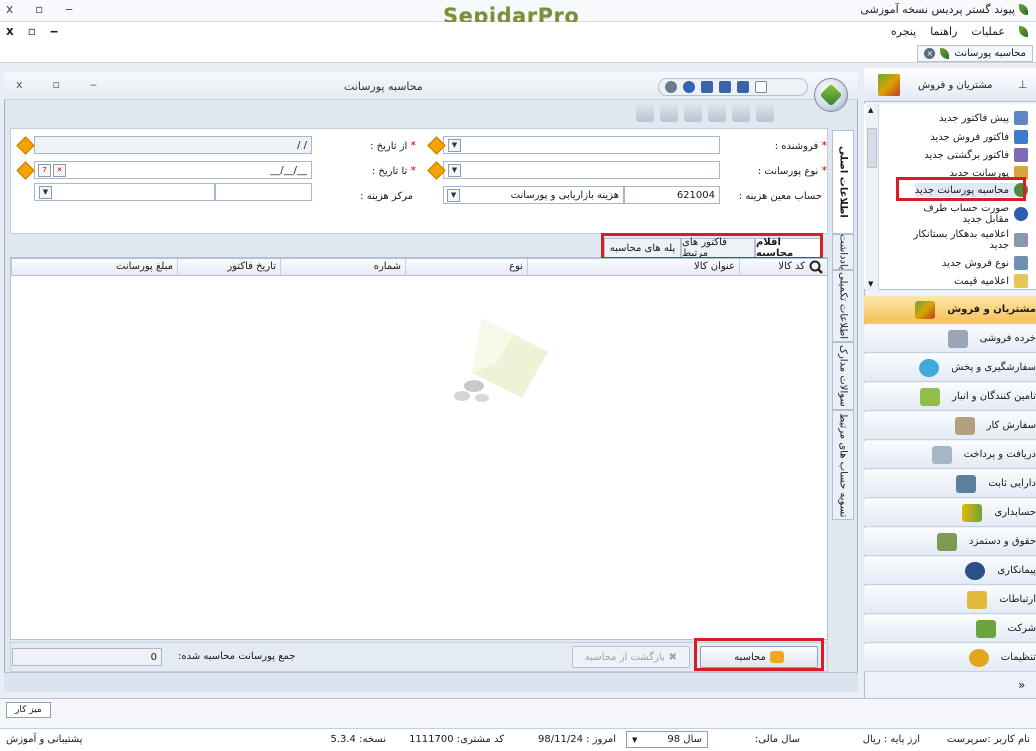 Image resolution: width=1036 pixels, height=751 pixels. What do you see at coordinates (979, 137) in the screenshot?
I see `nav-item-new-sales-invoice: فاکتور فروش جدید` at bounding box center [979, 137].